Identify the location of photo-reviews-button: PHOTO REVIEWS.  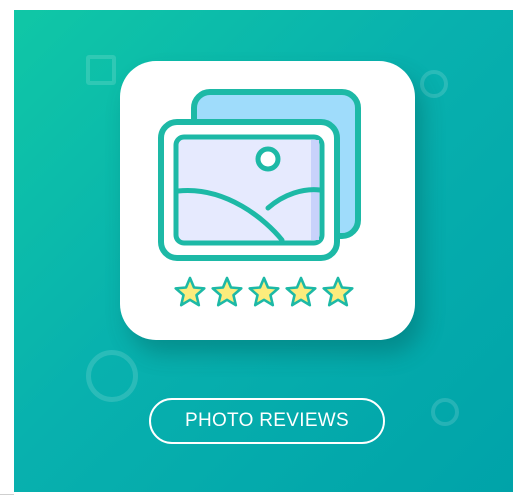
(267, 421).